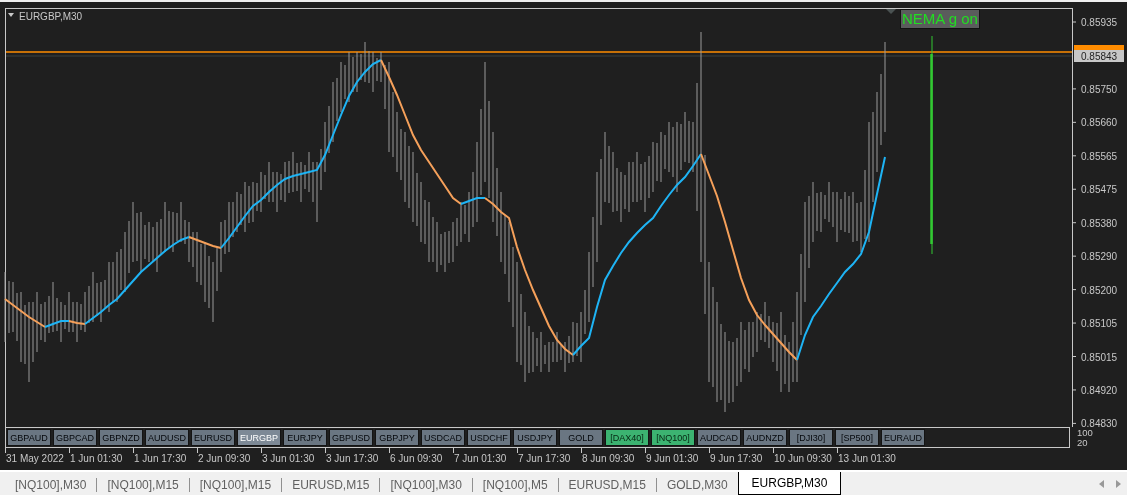  I want to click on price-label: 0.85200, so click(1099, 290).